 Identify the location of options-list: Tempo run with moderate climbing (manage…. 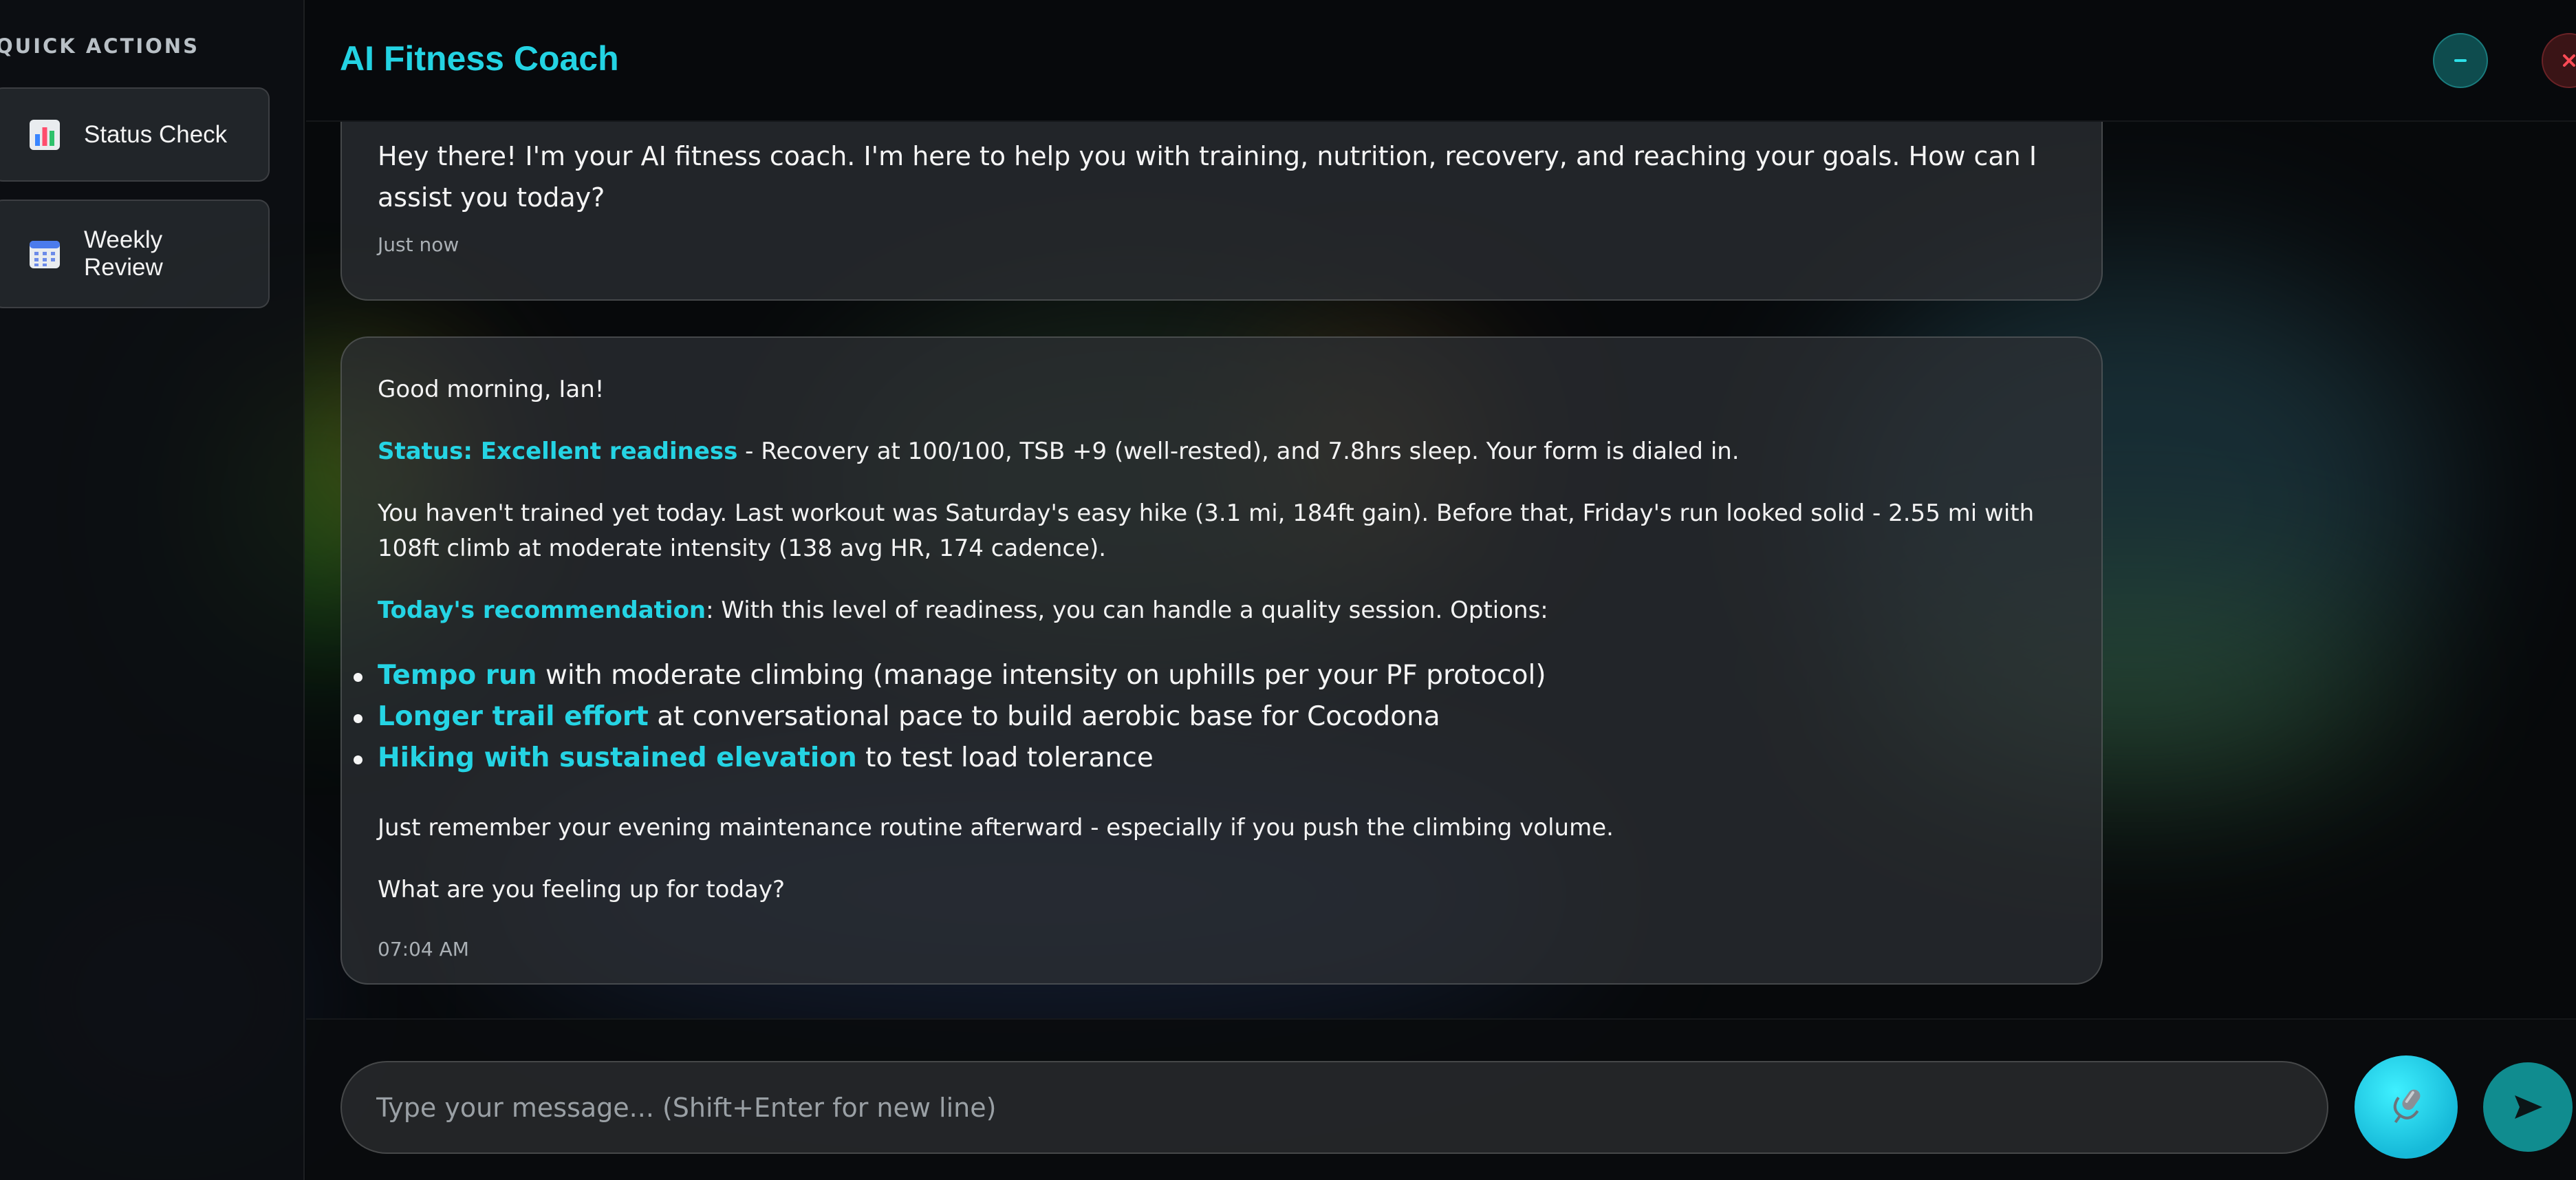
(1210, 717).